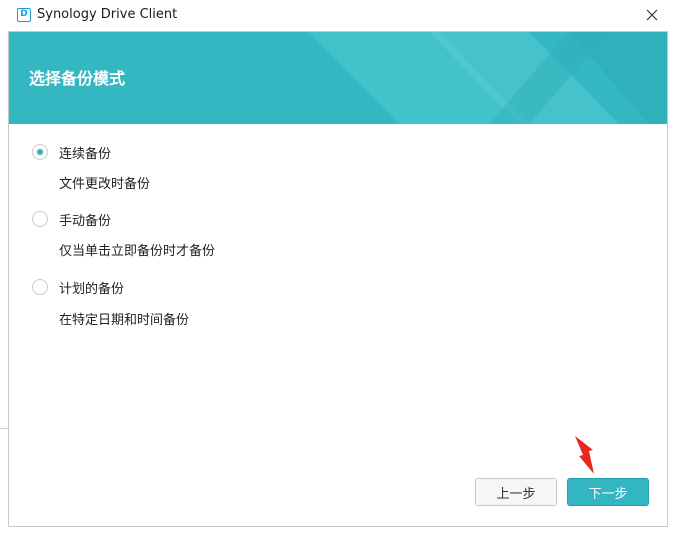 This screenshot has width=676, height=535. I want to click on option-label: 连续备份, so click(85, 152).